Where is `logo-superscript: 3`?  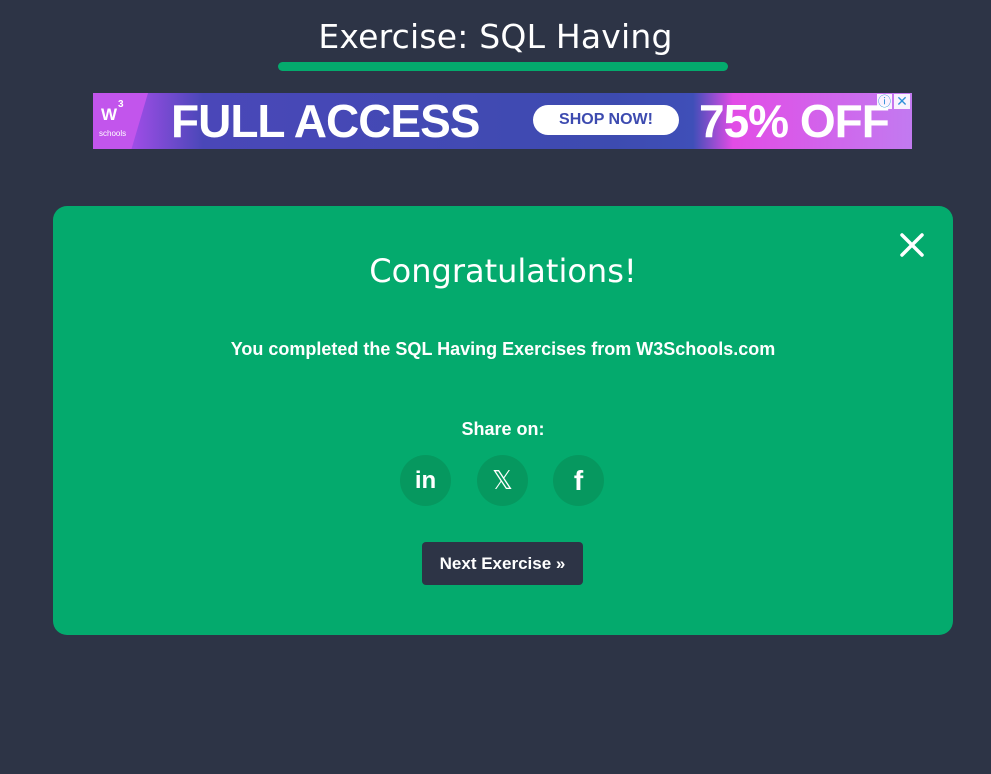 logo-superscript: 3 is located at coordinates (121, 104).